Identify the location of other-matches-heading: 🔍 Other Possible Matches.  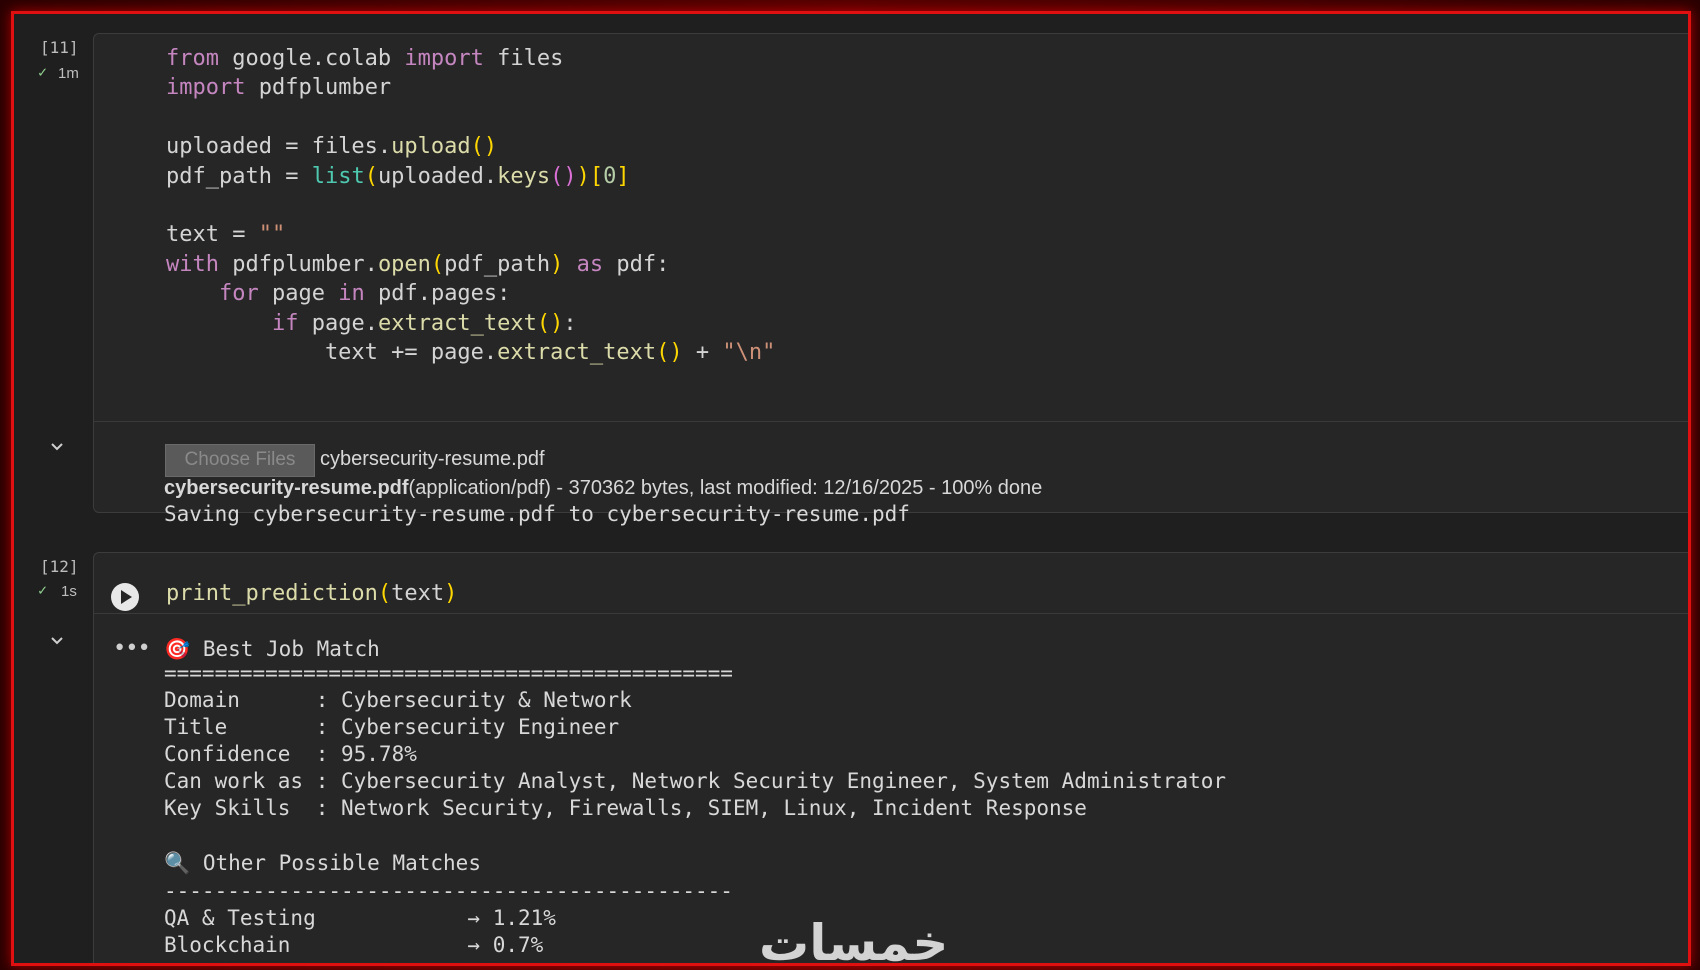
(322, 863).